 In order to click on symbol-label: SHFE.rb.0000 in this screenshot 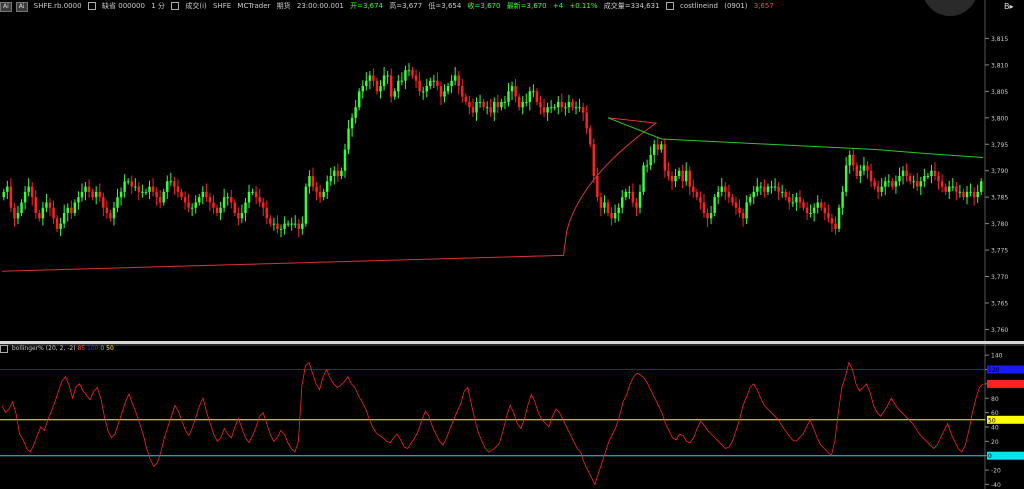, I will do `click(58, 6)`.